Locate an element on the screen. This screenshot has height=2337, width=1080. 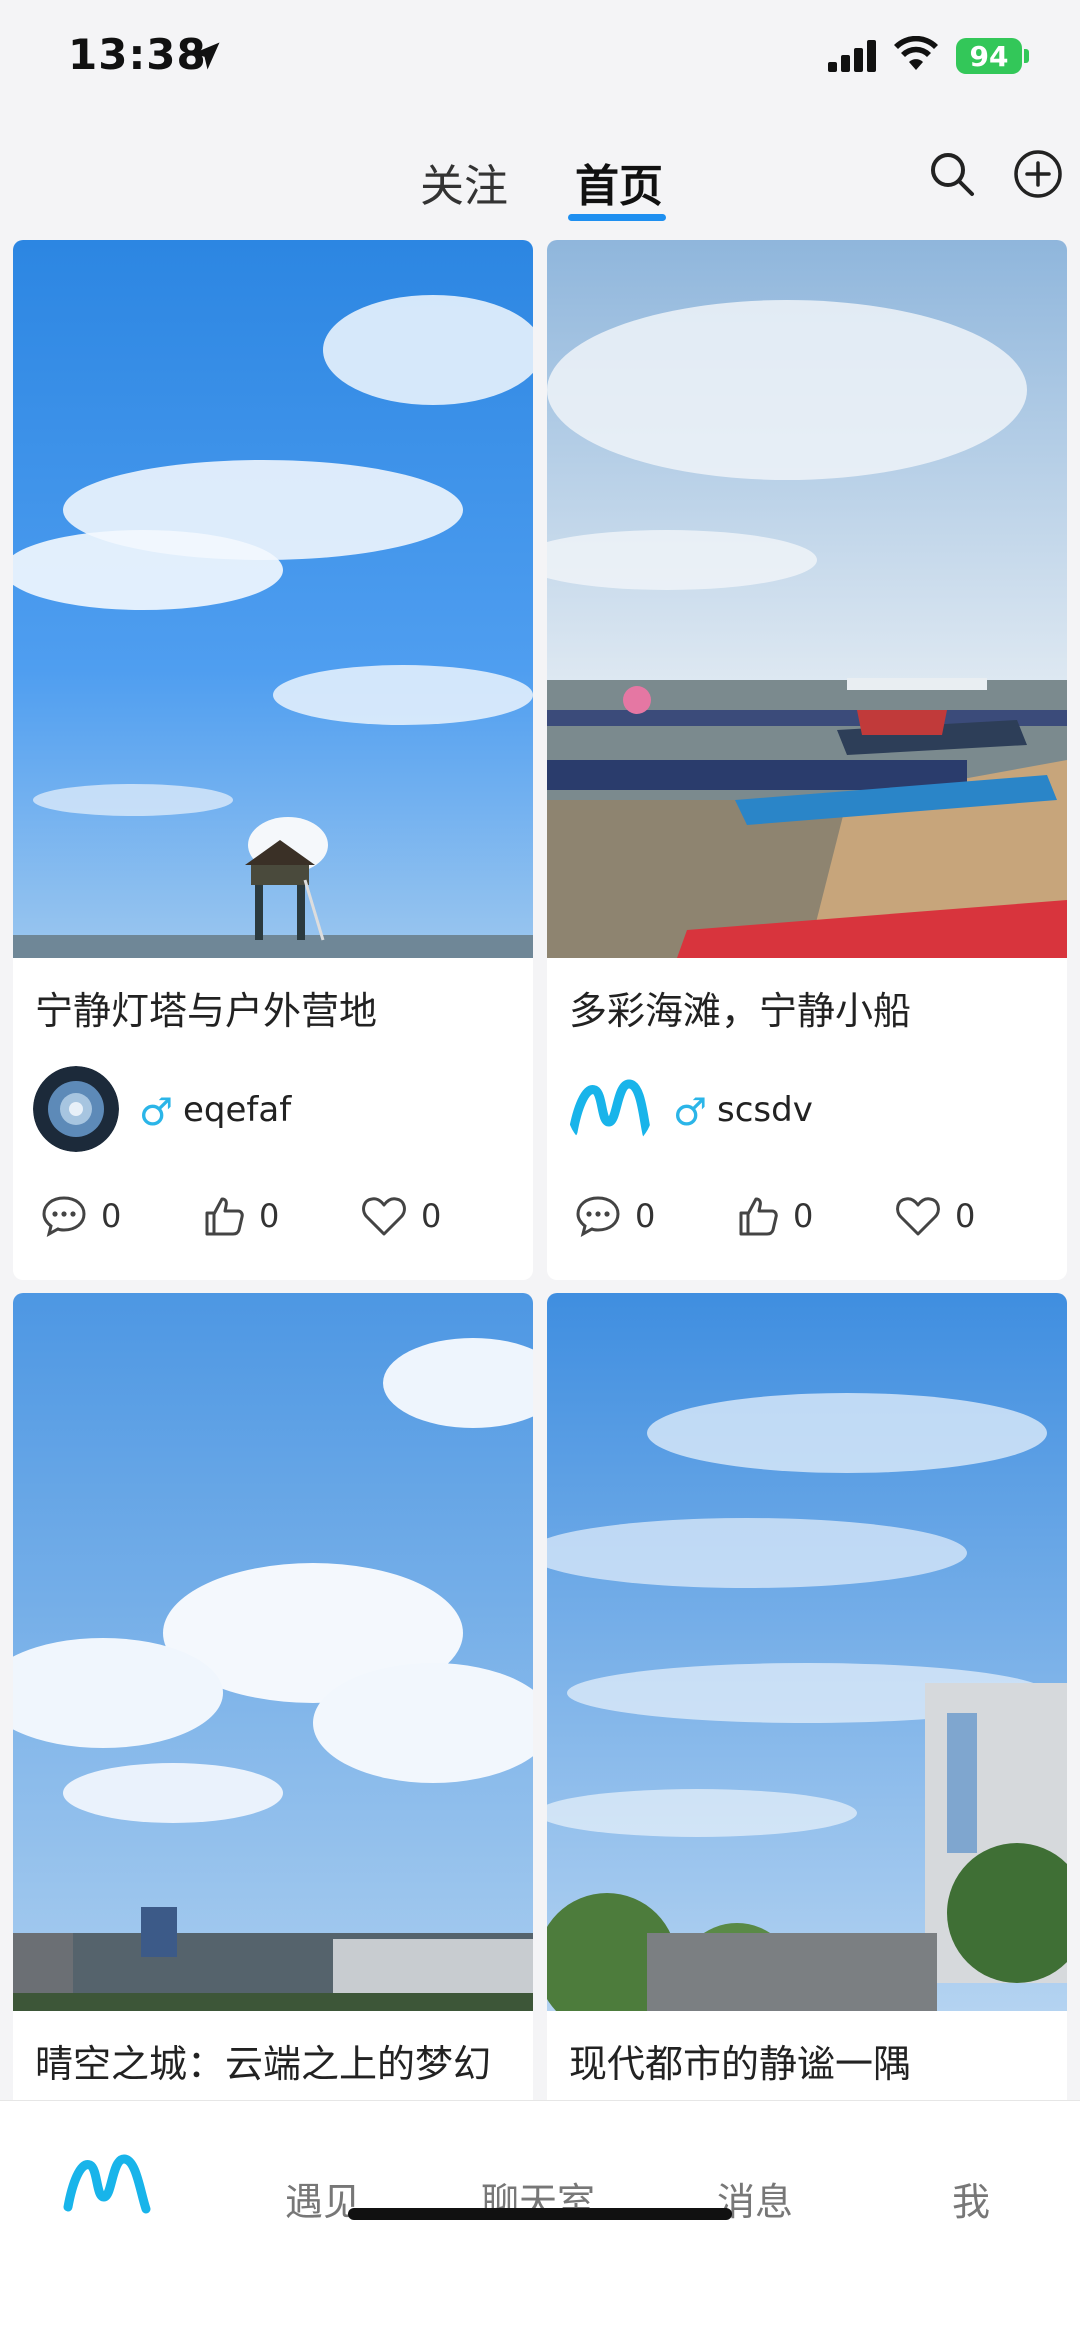
status-bar: 13:38 94 is located at coordinates (540, 59).